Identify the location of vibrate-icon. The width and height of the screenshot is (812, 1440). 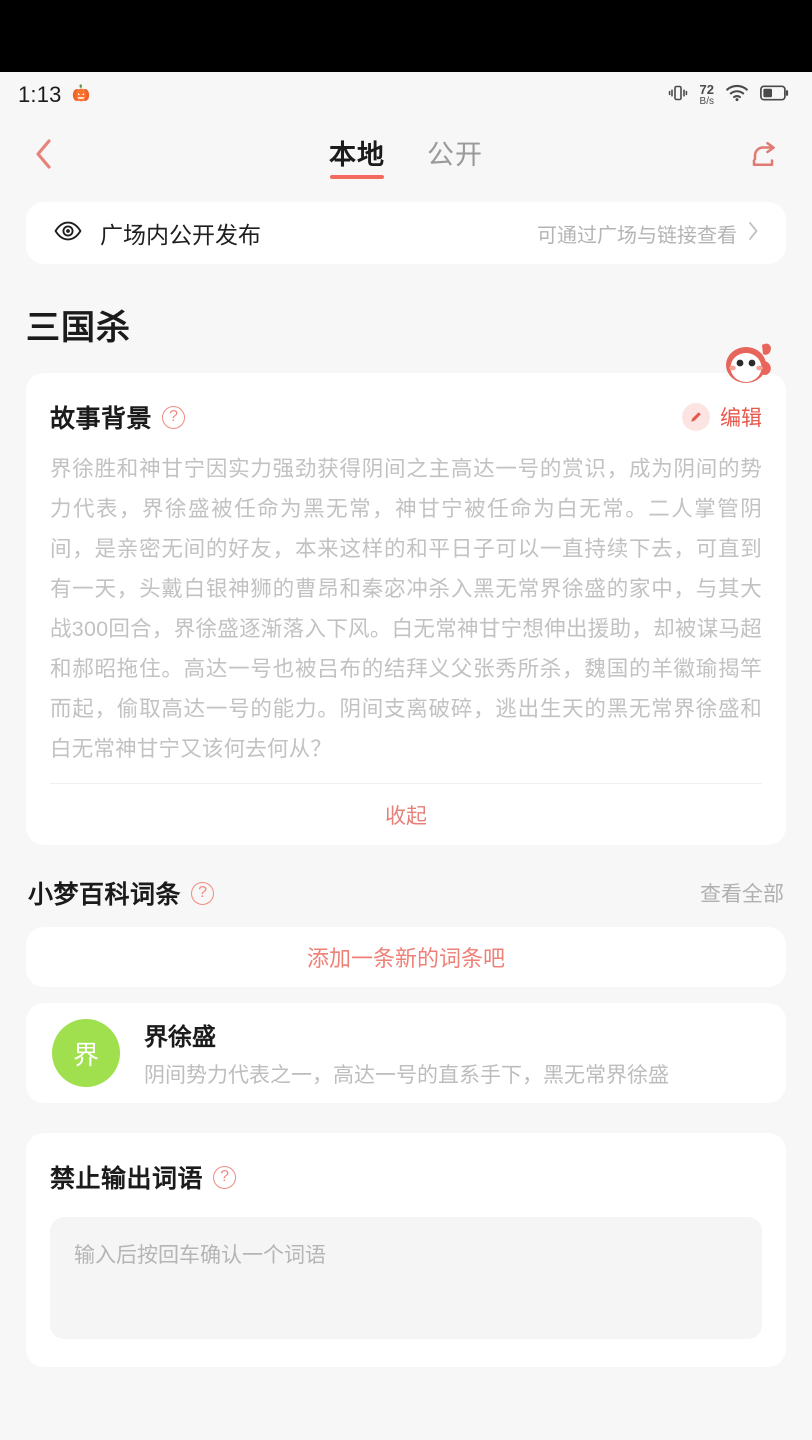
(678, 95).